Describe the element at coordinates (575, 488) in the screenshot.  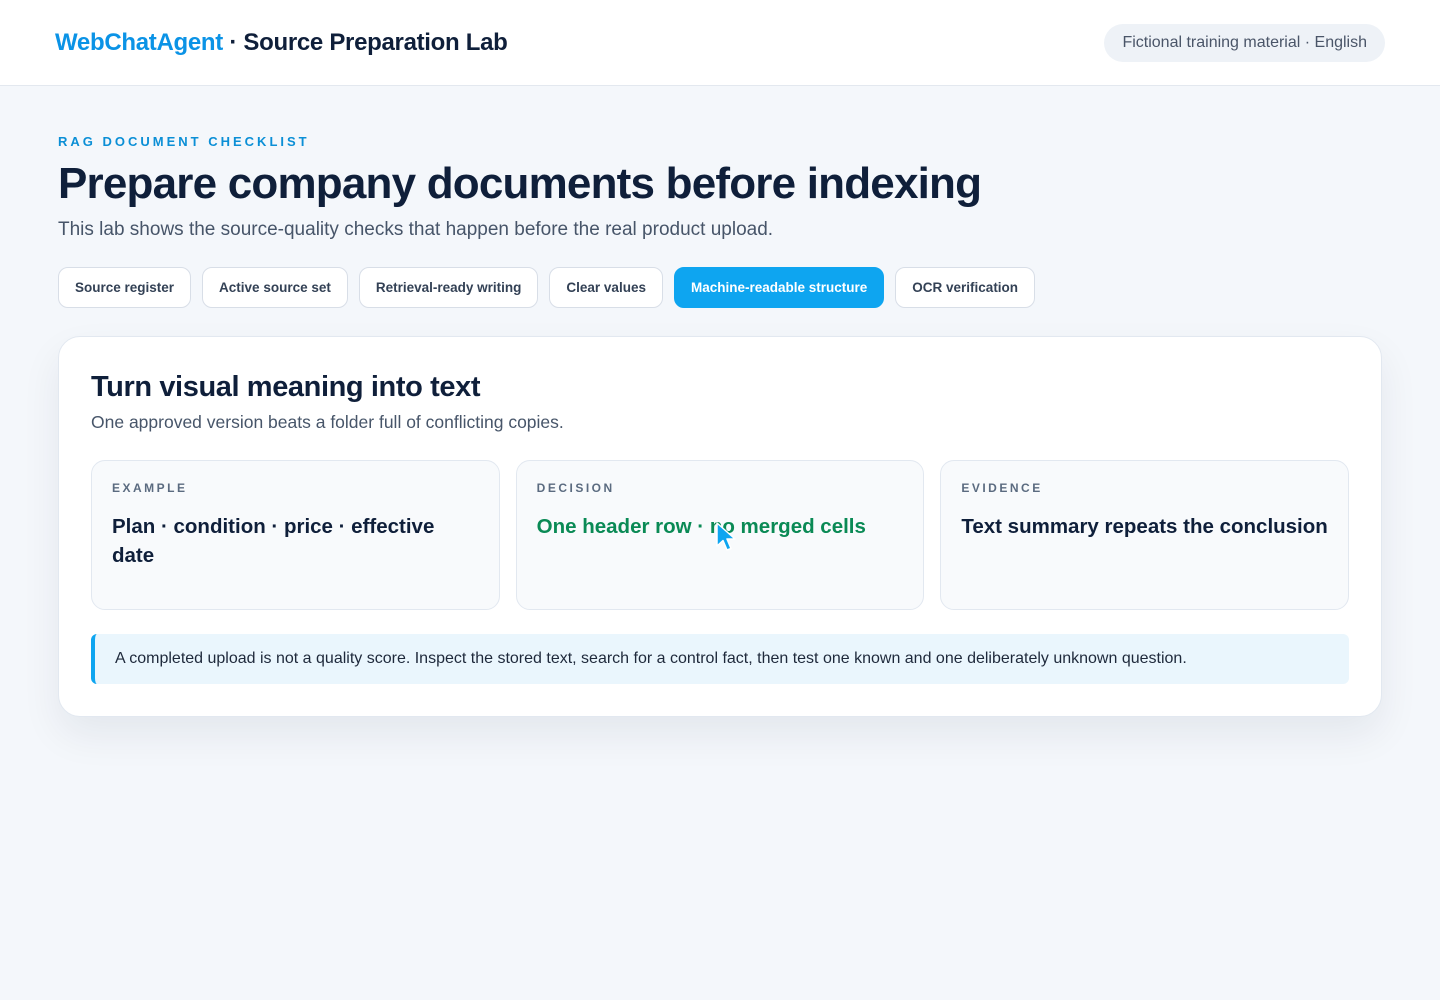
I see `decision-label: DECISION` at that location.